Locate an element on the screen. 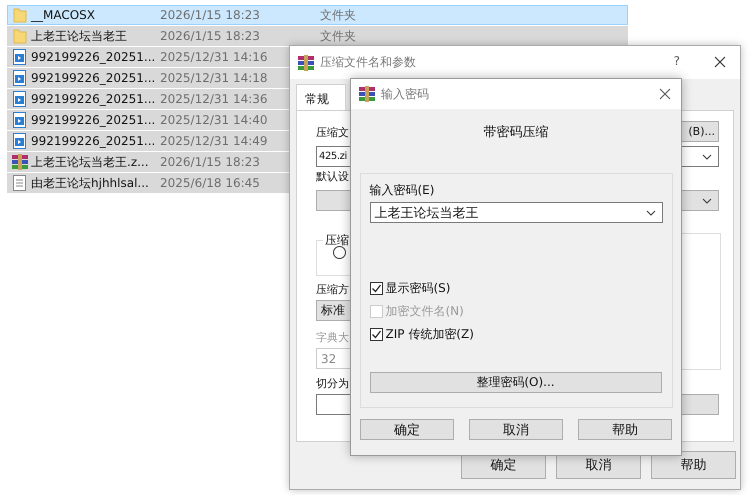  file-date: 2025/12/31 14:16 is located at coordinates (214, 57).